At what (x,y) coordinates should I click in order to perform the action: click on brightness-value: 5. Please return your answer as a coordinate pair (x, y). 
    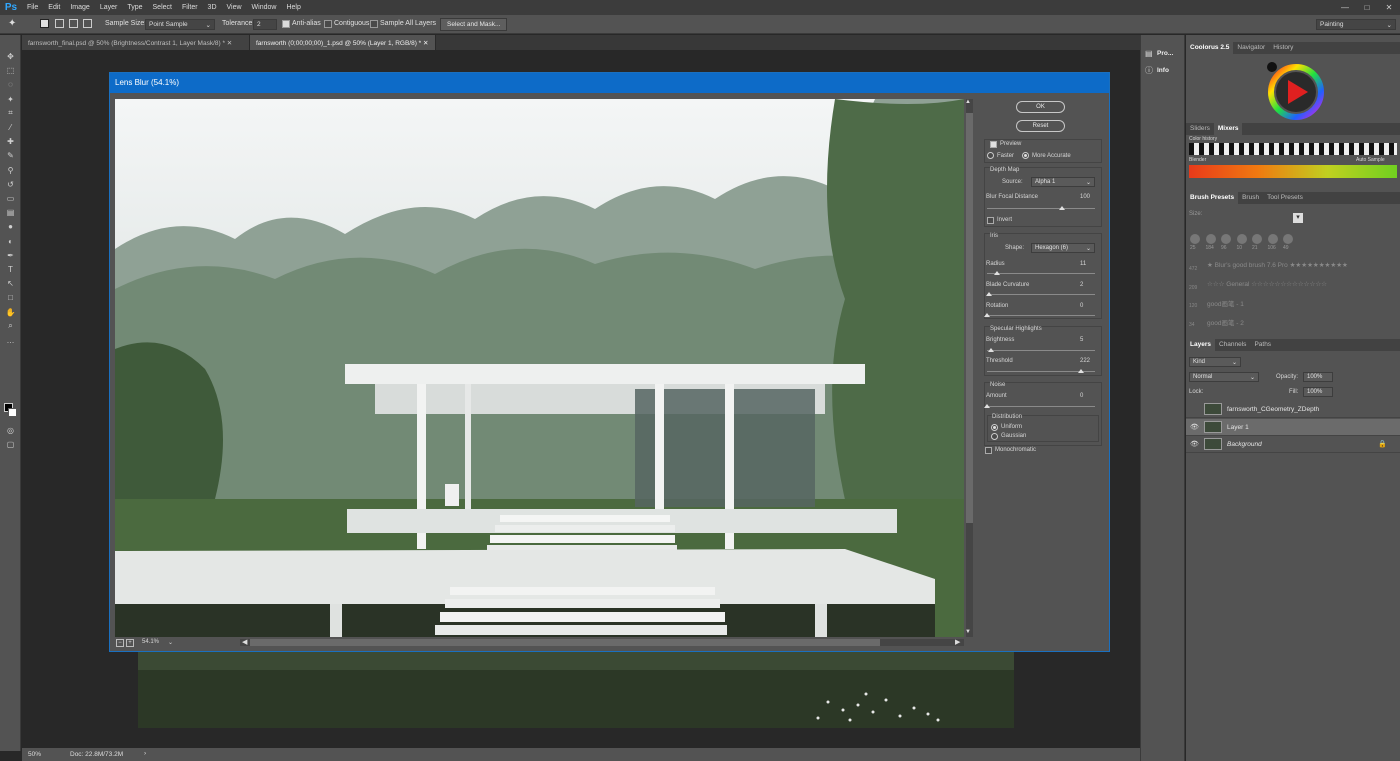
    Looking at the image, I should click on (1081, 340).